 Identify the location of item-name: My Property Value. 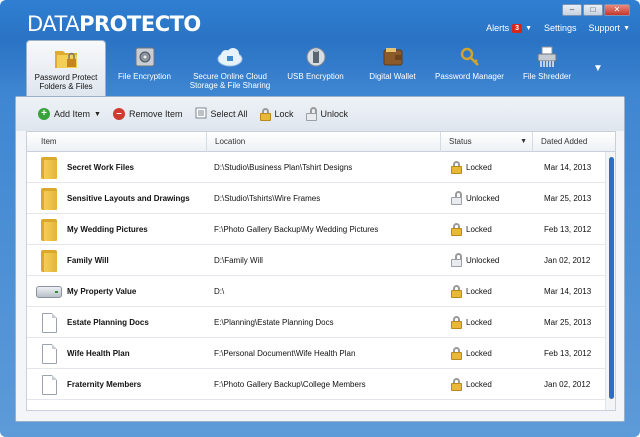
(102, 291).